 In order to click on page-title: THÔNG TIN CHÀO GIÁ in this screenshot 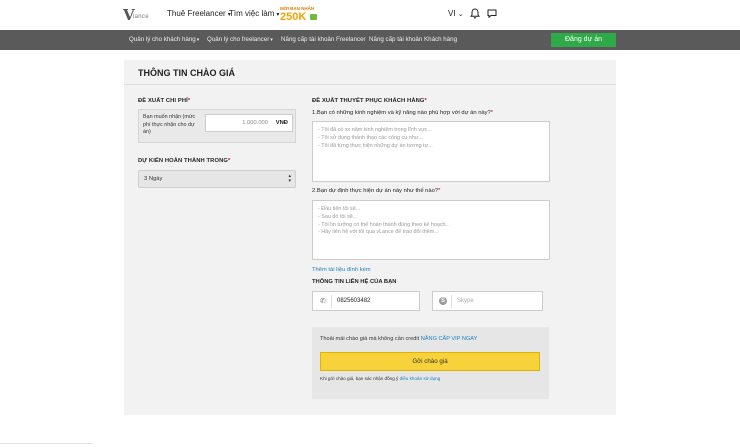, I will do `click(186, 73)`.